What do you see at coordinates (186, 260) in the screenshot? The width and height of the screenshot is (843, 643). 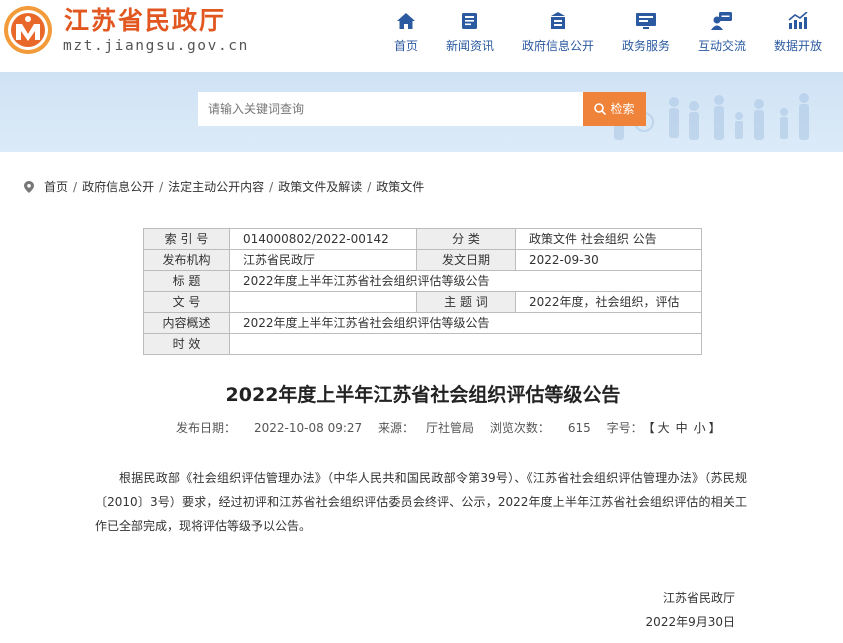 I see `publisher-label: 发布机构` at bounding box center [186, 260].